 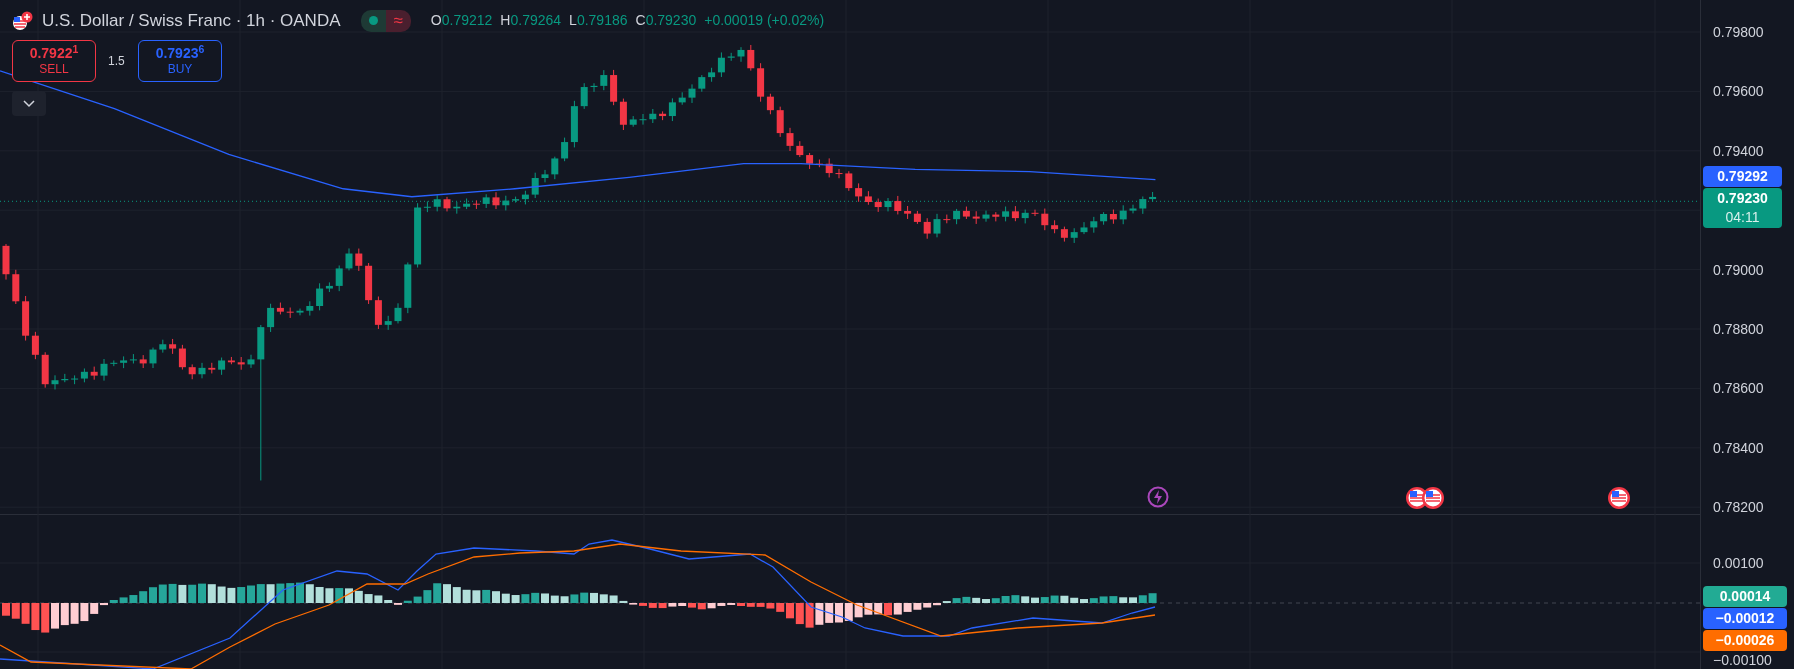 I want to click on ohlc-value: C0.79230, so click(x=666, y=21).